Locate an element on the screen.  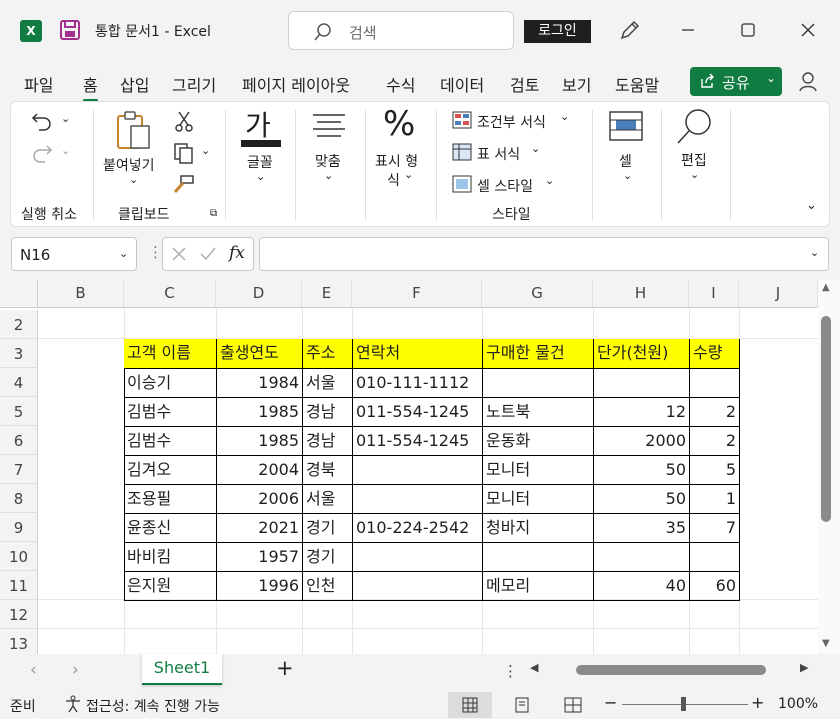
column-header: D is located at coordinates (259, 294).